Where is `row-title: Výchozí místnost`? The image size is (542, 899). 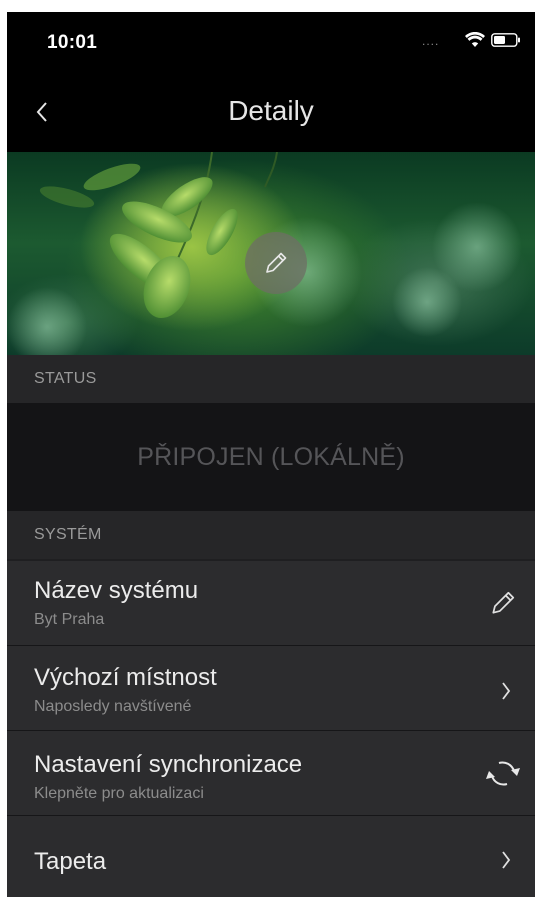 row-title: Výchozí místnost is located at coordinates (125, 677).